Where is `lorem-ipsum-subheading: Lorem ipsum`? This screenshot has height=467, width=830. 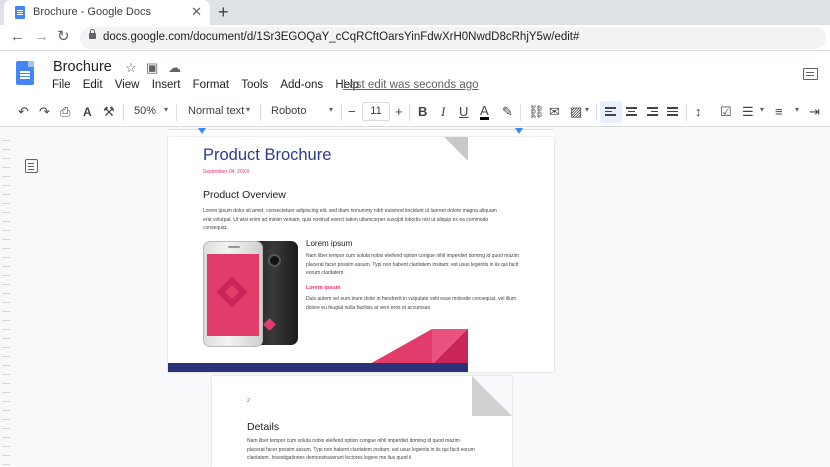
lorem-ipsum-subheading: Lorem ipsum is located at coordinates (329, 243).